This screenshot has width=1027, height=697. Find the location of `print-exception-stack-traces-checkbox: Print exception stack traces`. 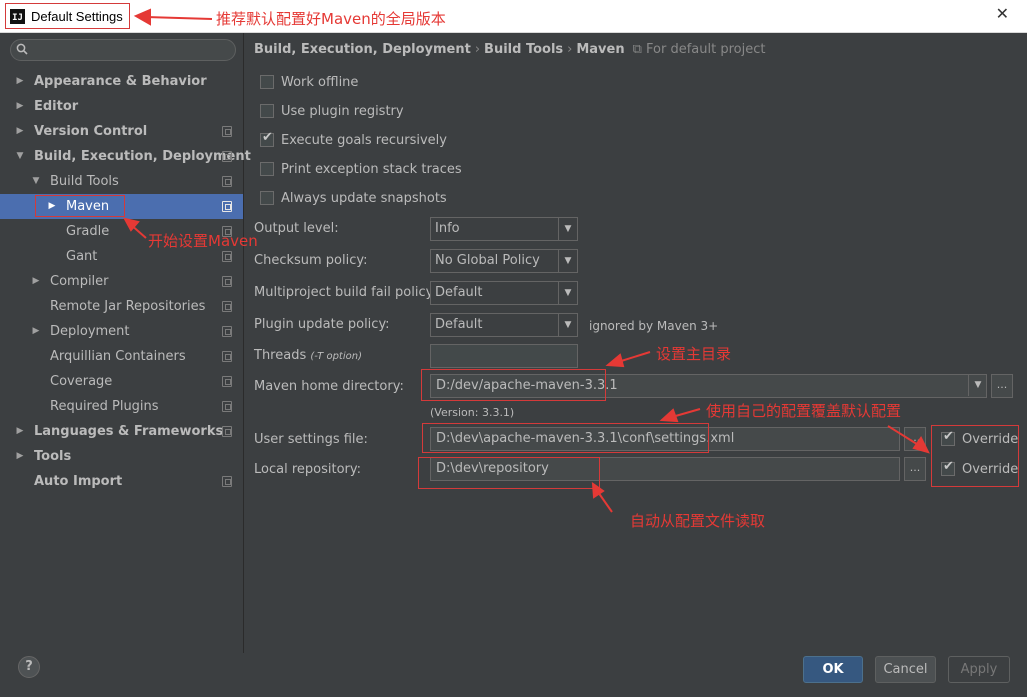

print-exception-stack-traces-checkbox: Print exception stack traces is located at coordinates (361, 169).